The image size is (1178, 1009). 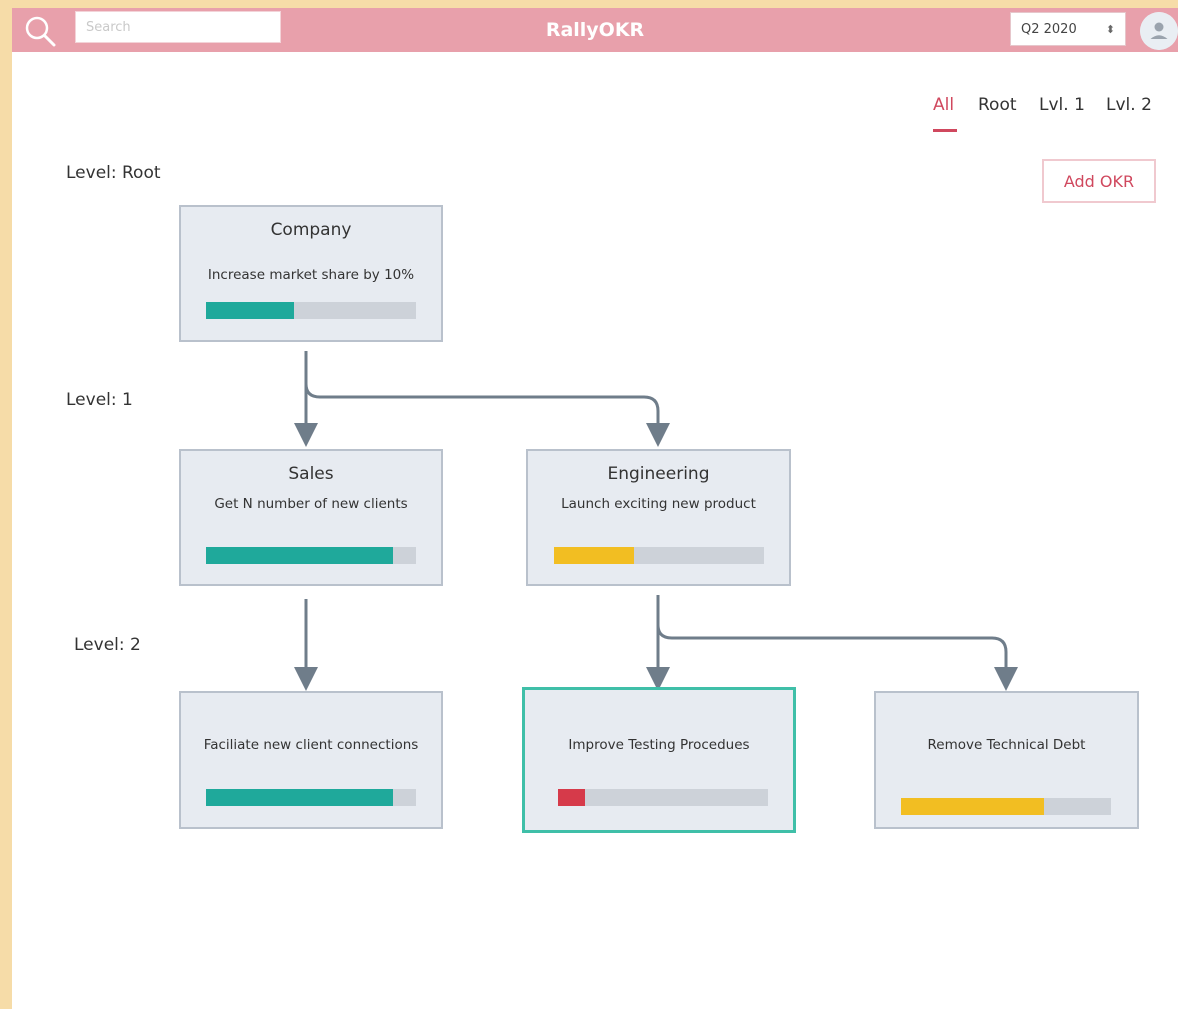 I want to click on okr-team: Company, so click(x=311, y=230).